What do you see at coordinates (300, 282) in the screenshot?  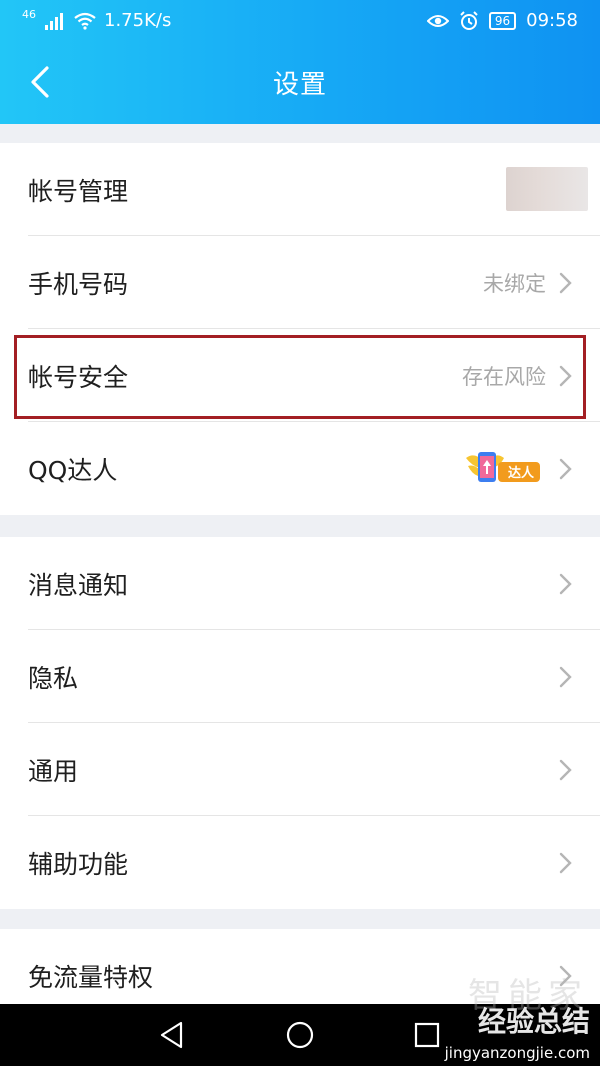 I see `settings-row-phone-number: 手机号码 未绑定` at bounding box center [300, 282].